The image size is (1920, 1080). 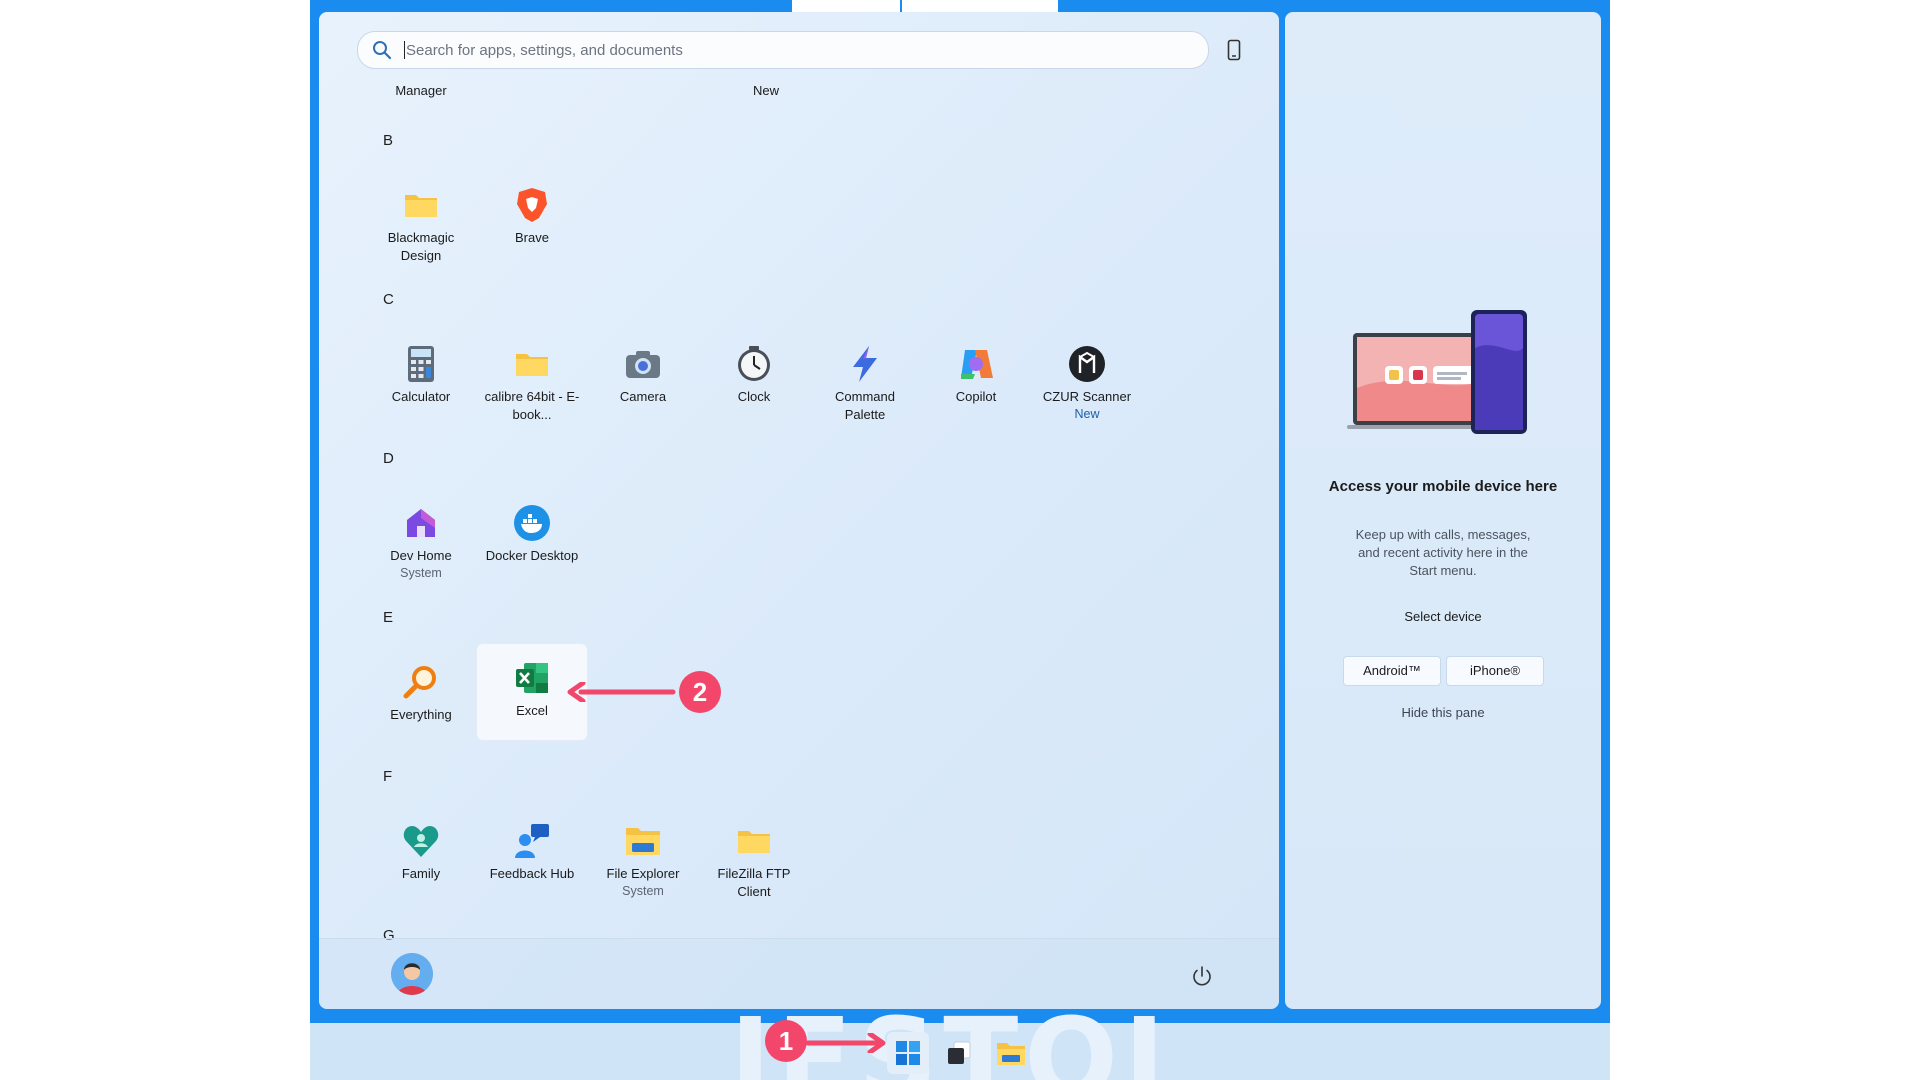 What do you see at coordinates (404, 50) in the screenshot?
I see `text-caret` at bounding box center [404, 50].